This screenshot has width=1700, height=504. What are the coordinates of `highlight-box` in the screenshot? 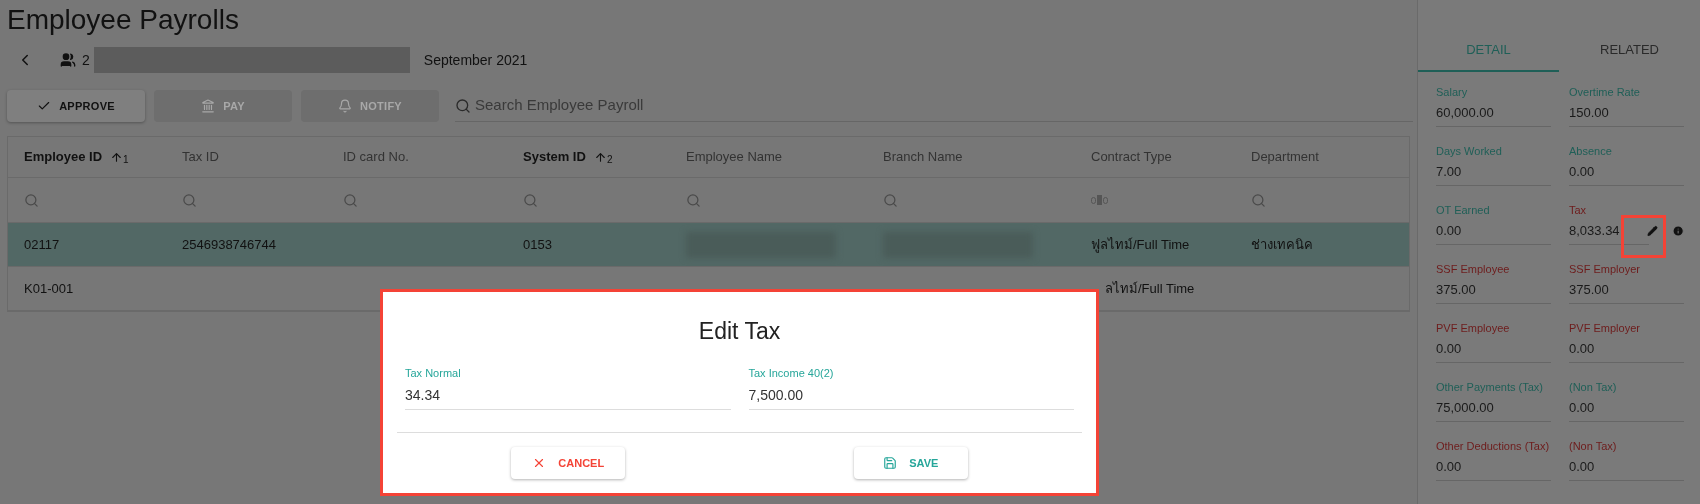 It's located at (1643, 236).